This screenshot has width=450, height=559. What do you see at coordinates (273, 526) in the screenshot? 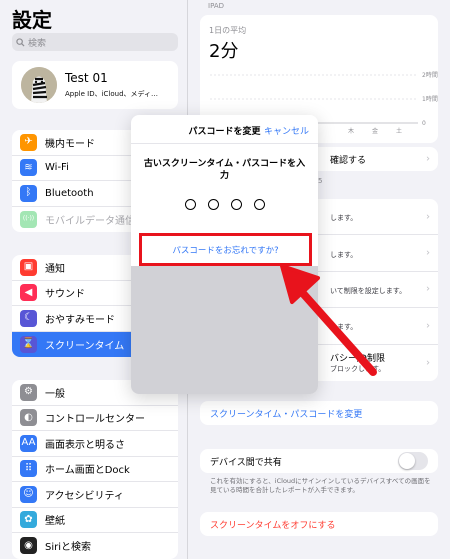
I see `turn-off-label: スクリーンタイムをオフにする` at bounding box center [273, 526].